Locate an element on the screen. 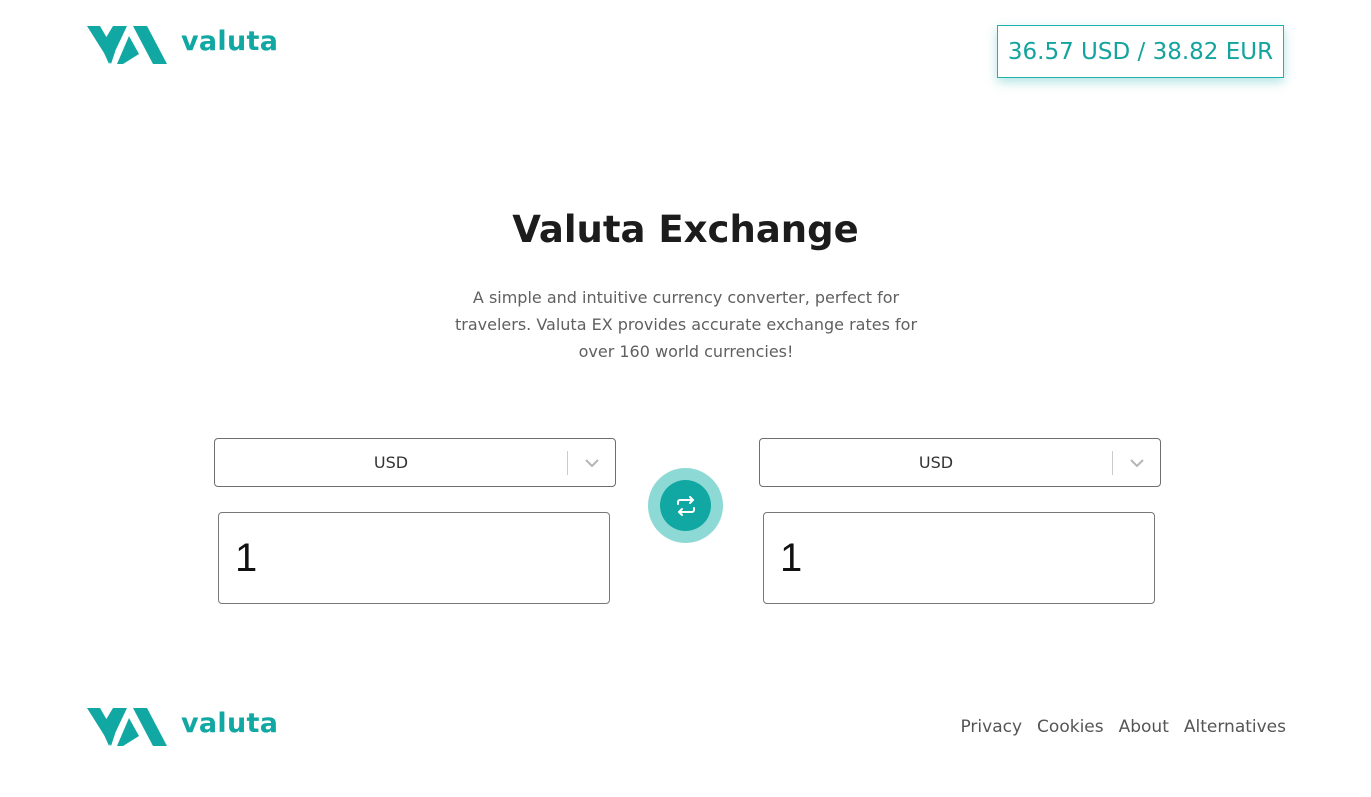 Image resolution: width=1371 pixels, height=797 pixels. footer-link-privacy: Privacy is located at coordinates (991, 727).